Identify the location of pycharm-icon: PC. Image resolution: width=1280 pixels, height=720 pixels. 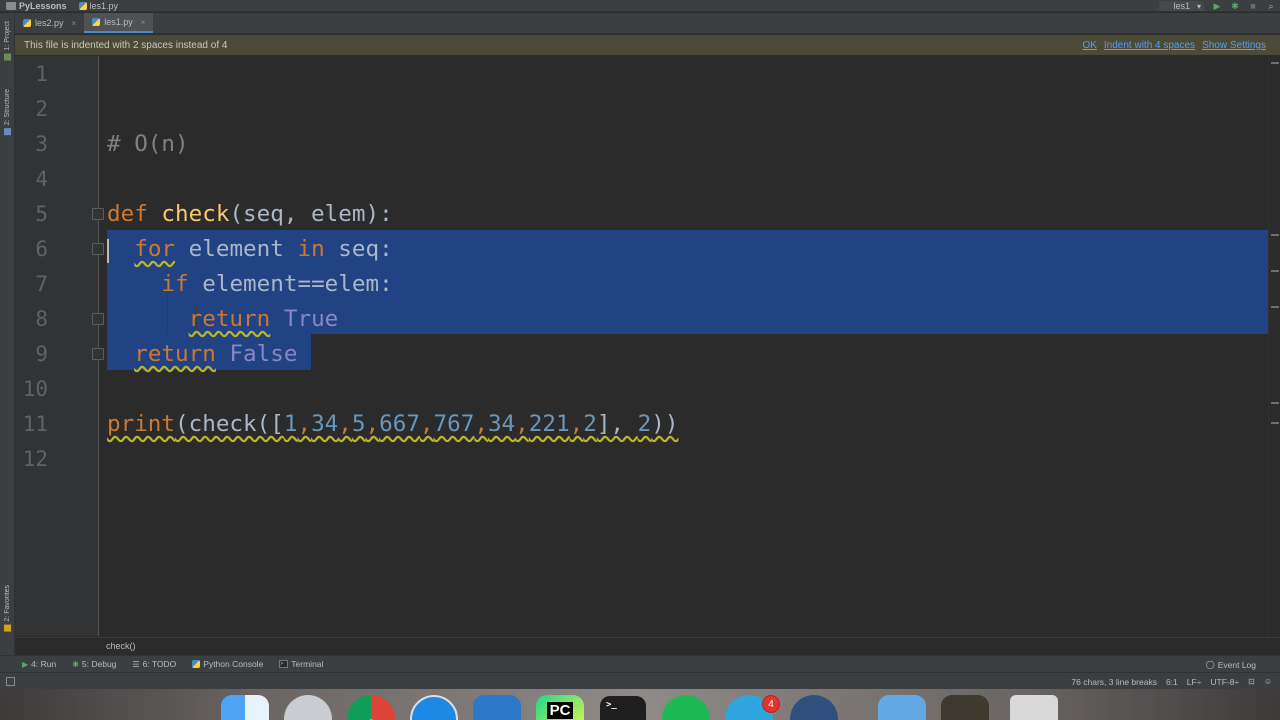
(560, 707).